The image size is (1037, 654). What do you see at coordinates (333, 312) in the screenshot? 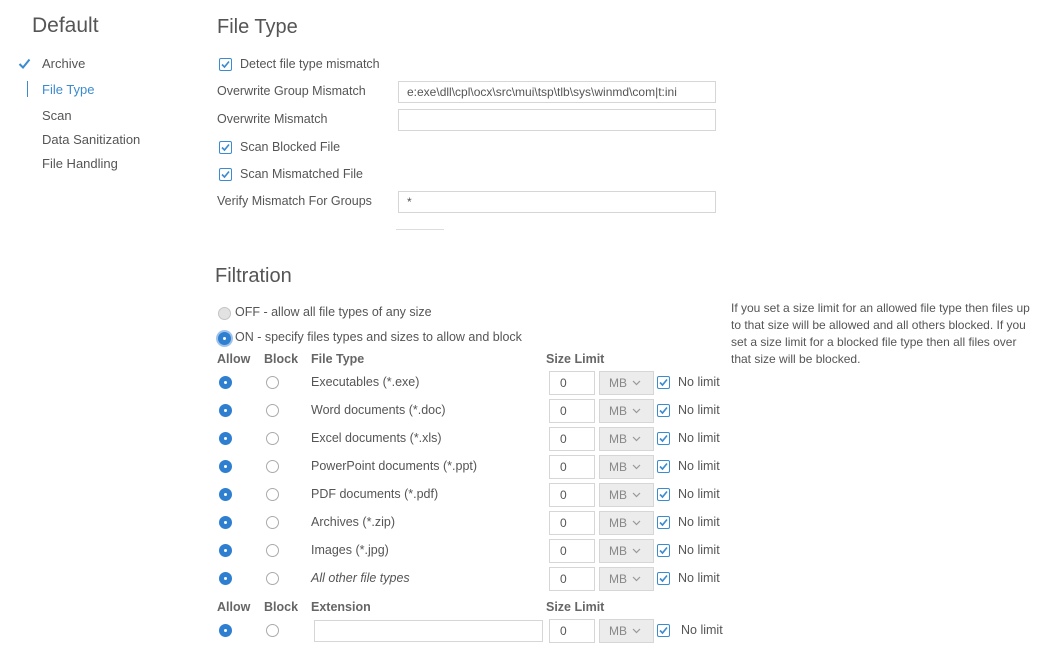
I see `filtration-off-label: OFF - allow all file types of any size` at bounding box center [333, 312].